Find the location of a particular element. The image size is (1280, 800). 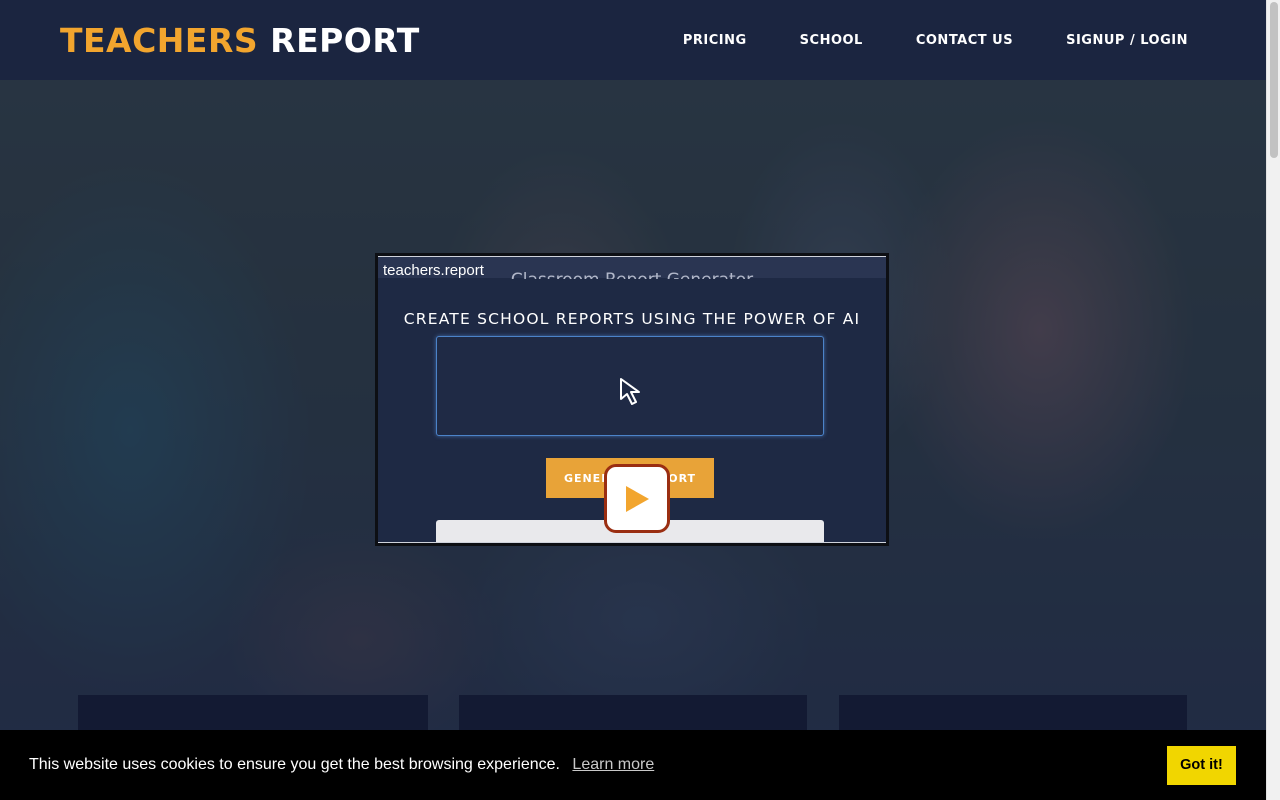

nav-contact-us: CONTACT US is located at coordinates (964, 40).